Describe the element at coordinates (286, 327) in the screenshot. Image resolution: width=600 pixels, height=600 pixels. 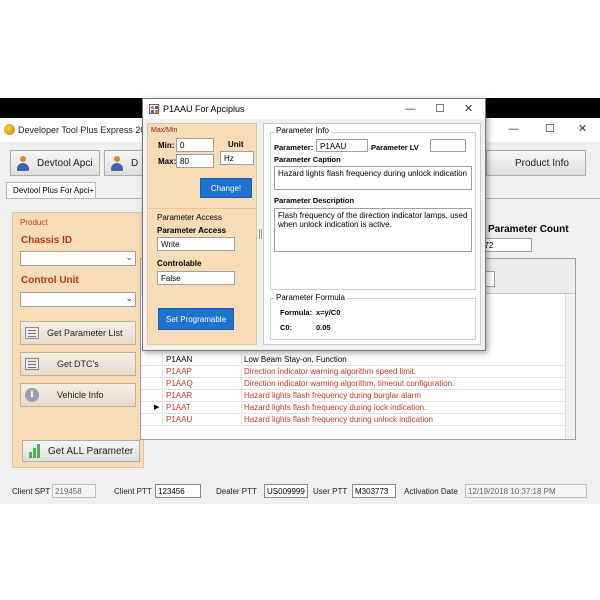
I see `c0-label: C0:` at that location.